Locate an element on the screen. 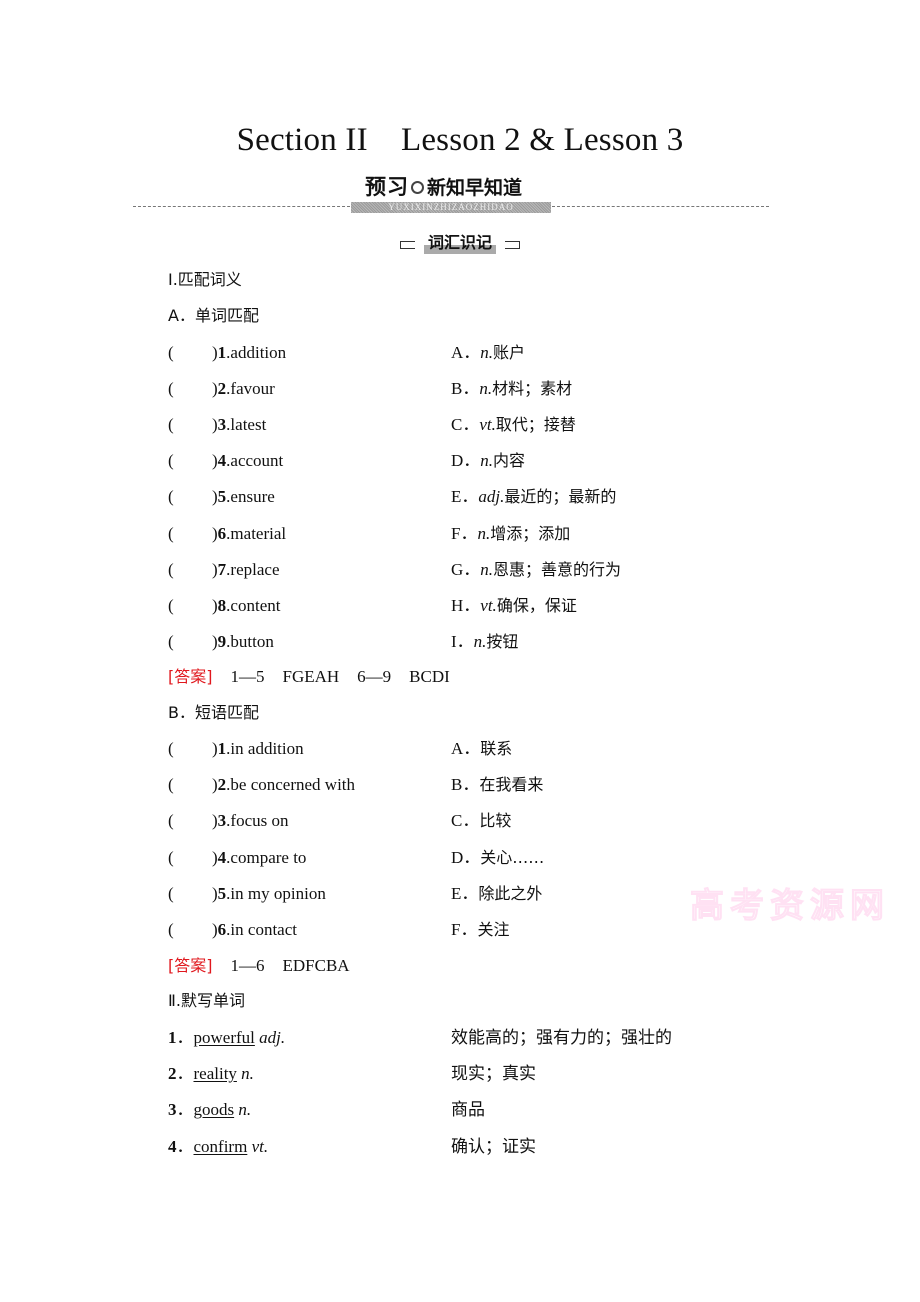  answer-tag: [答案] is located at coordinates (190, 965).